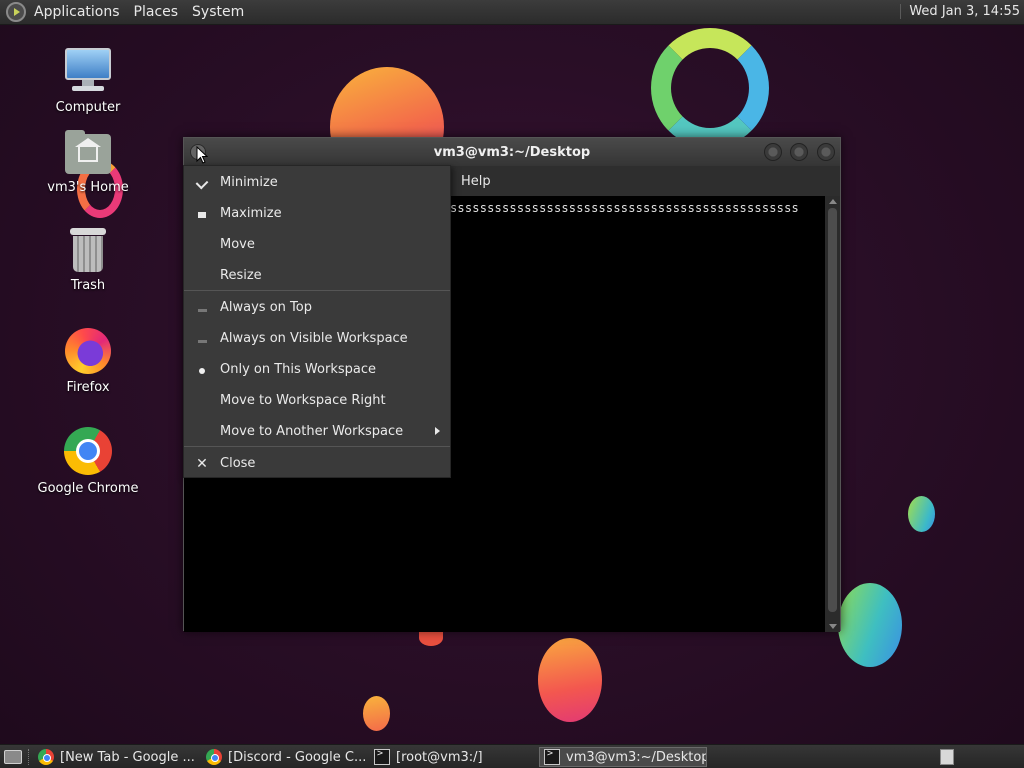 The image size is (1024, 768). What do you see at coordinates (317, 182) in the screenshot?
I see `menu-item-minimize: Minimize` at bounding box center [317, 182].